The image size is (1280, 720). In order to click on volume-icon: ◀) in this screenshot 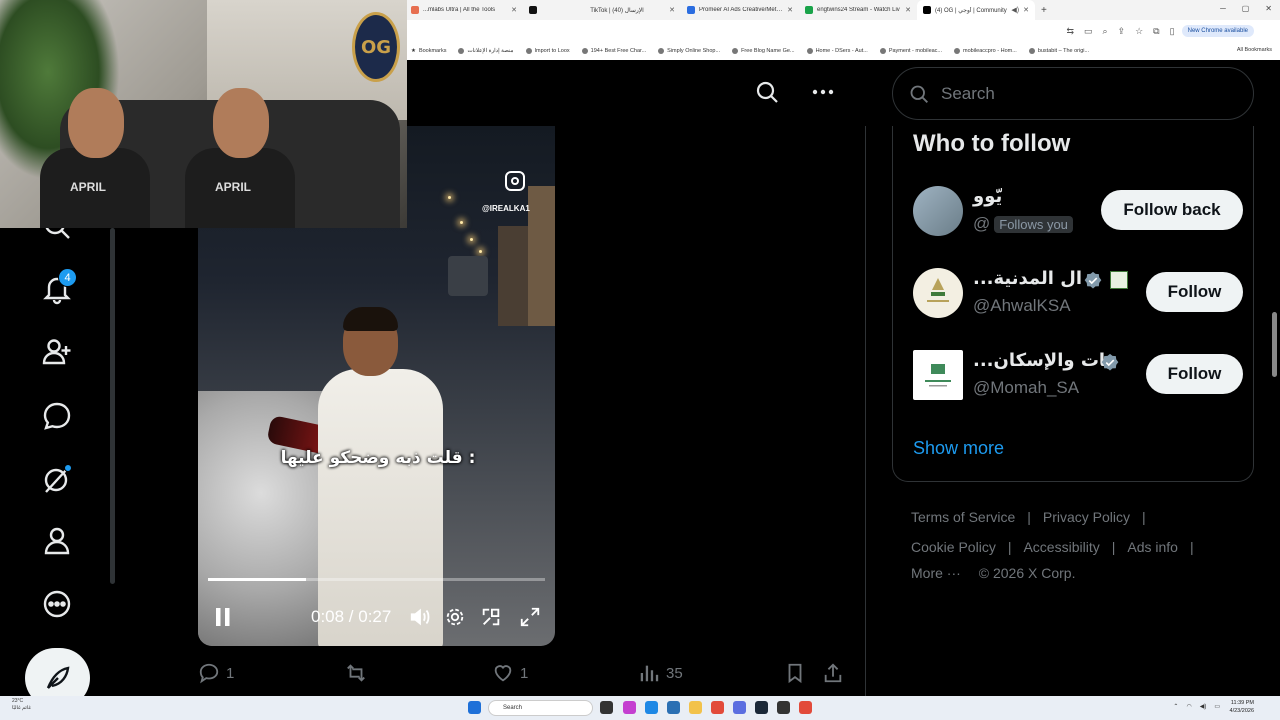, I will do `click(1203, 706)`.